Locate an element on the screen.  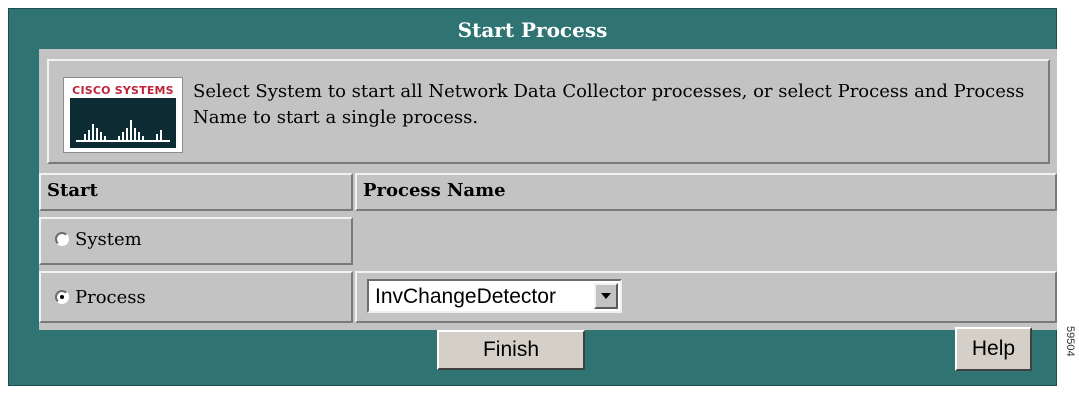
system-radio-button is located at coordinates (62, 239).